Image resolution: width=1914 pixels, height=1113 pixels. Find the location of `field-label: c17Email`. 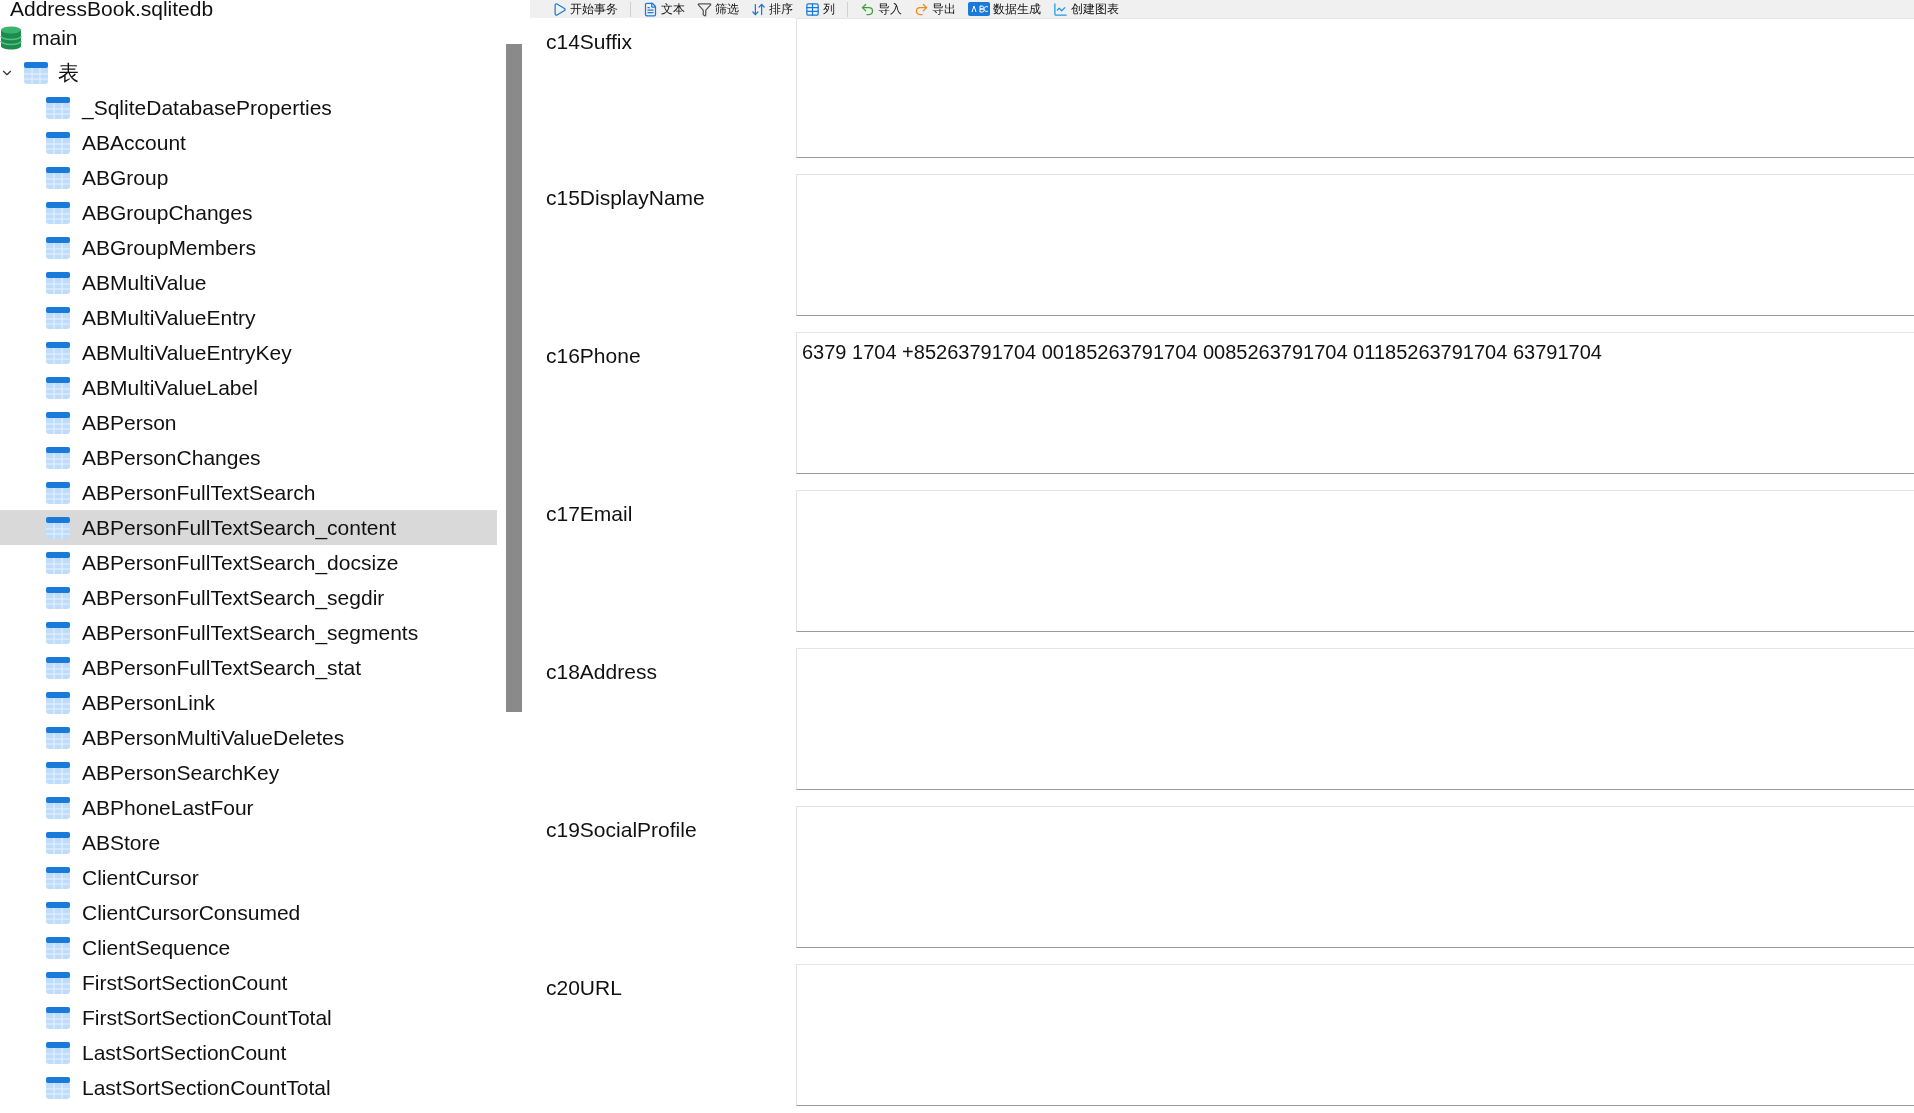

field-label: c17Email is located at coordinates (589, 513).